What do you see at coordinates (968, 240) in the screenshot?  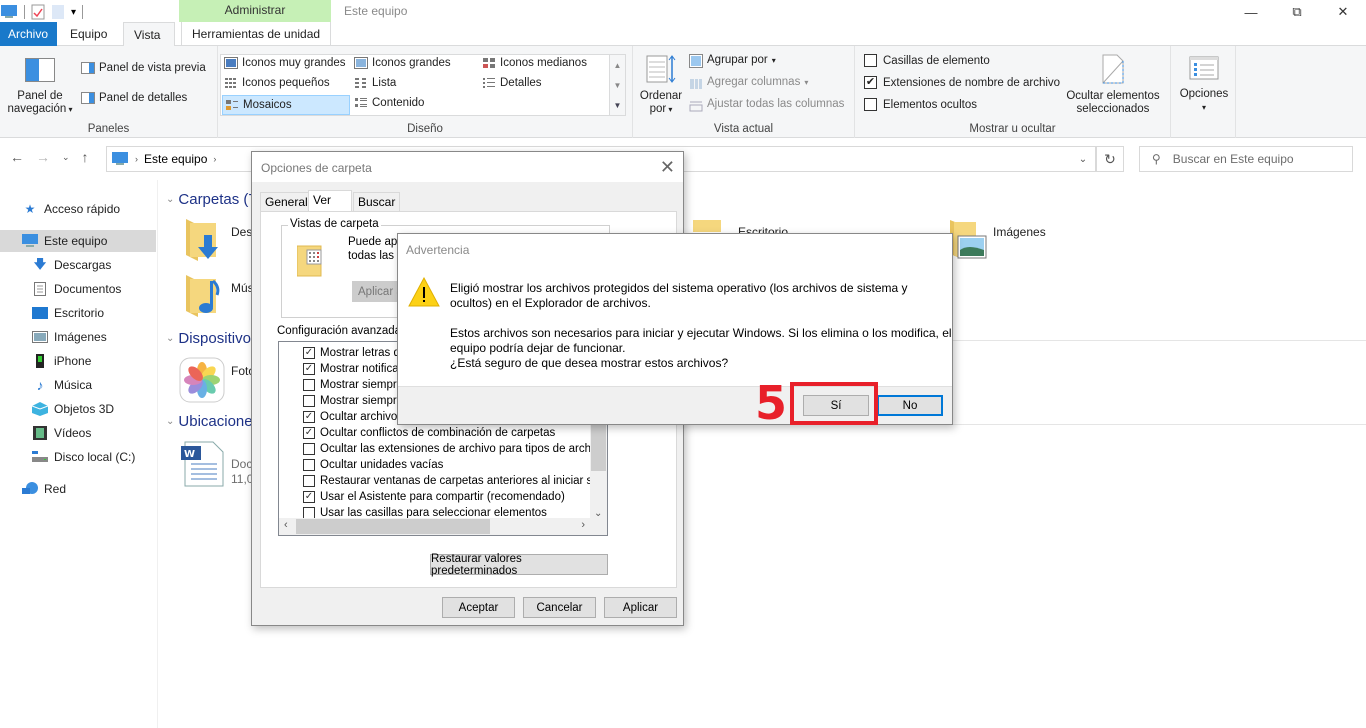 I see `tile-imagenes` at bounding box center [968, 240].